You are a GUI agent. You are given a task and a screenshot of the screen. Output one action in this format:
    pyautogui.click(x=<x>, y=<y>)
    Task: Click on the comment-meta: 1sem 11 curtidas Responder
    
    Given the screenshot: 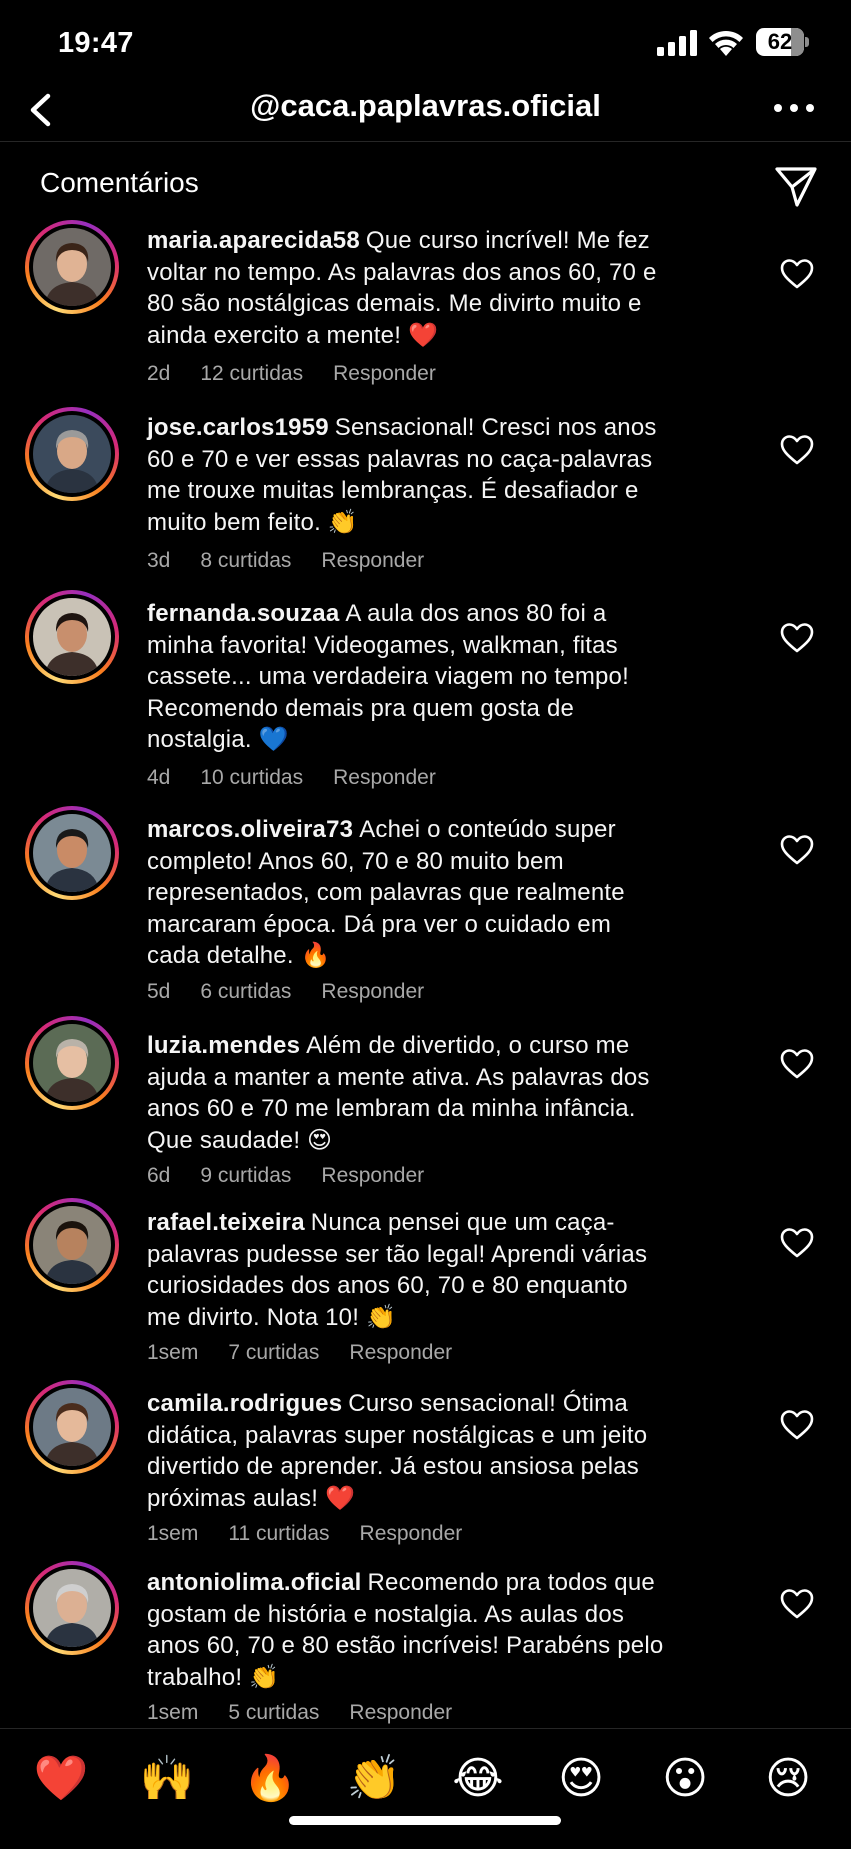 What is the action you would take?
    pyautogui.click(x=319, y=1534)
    